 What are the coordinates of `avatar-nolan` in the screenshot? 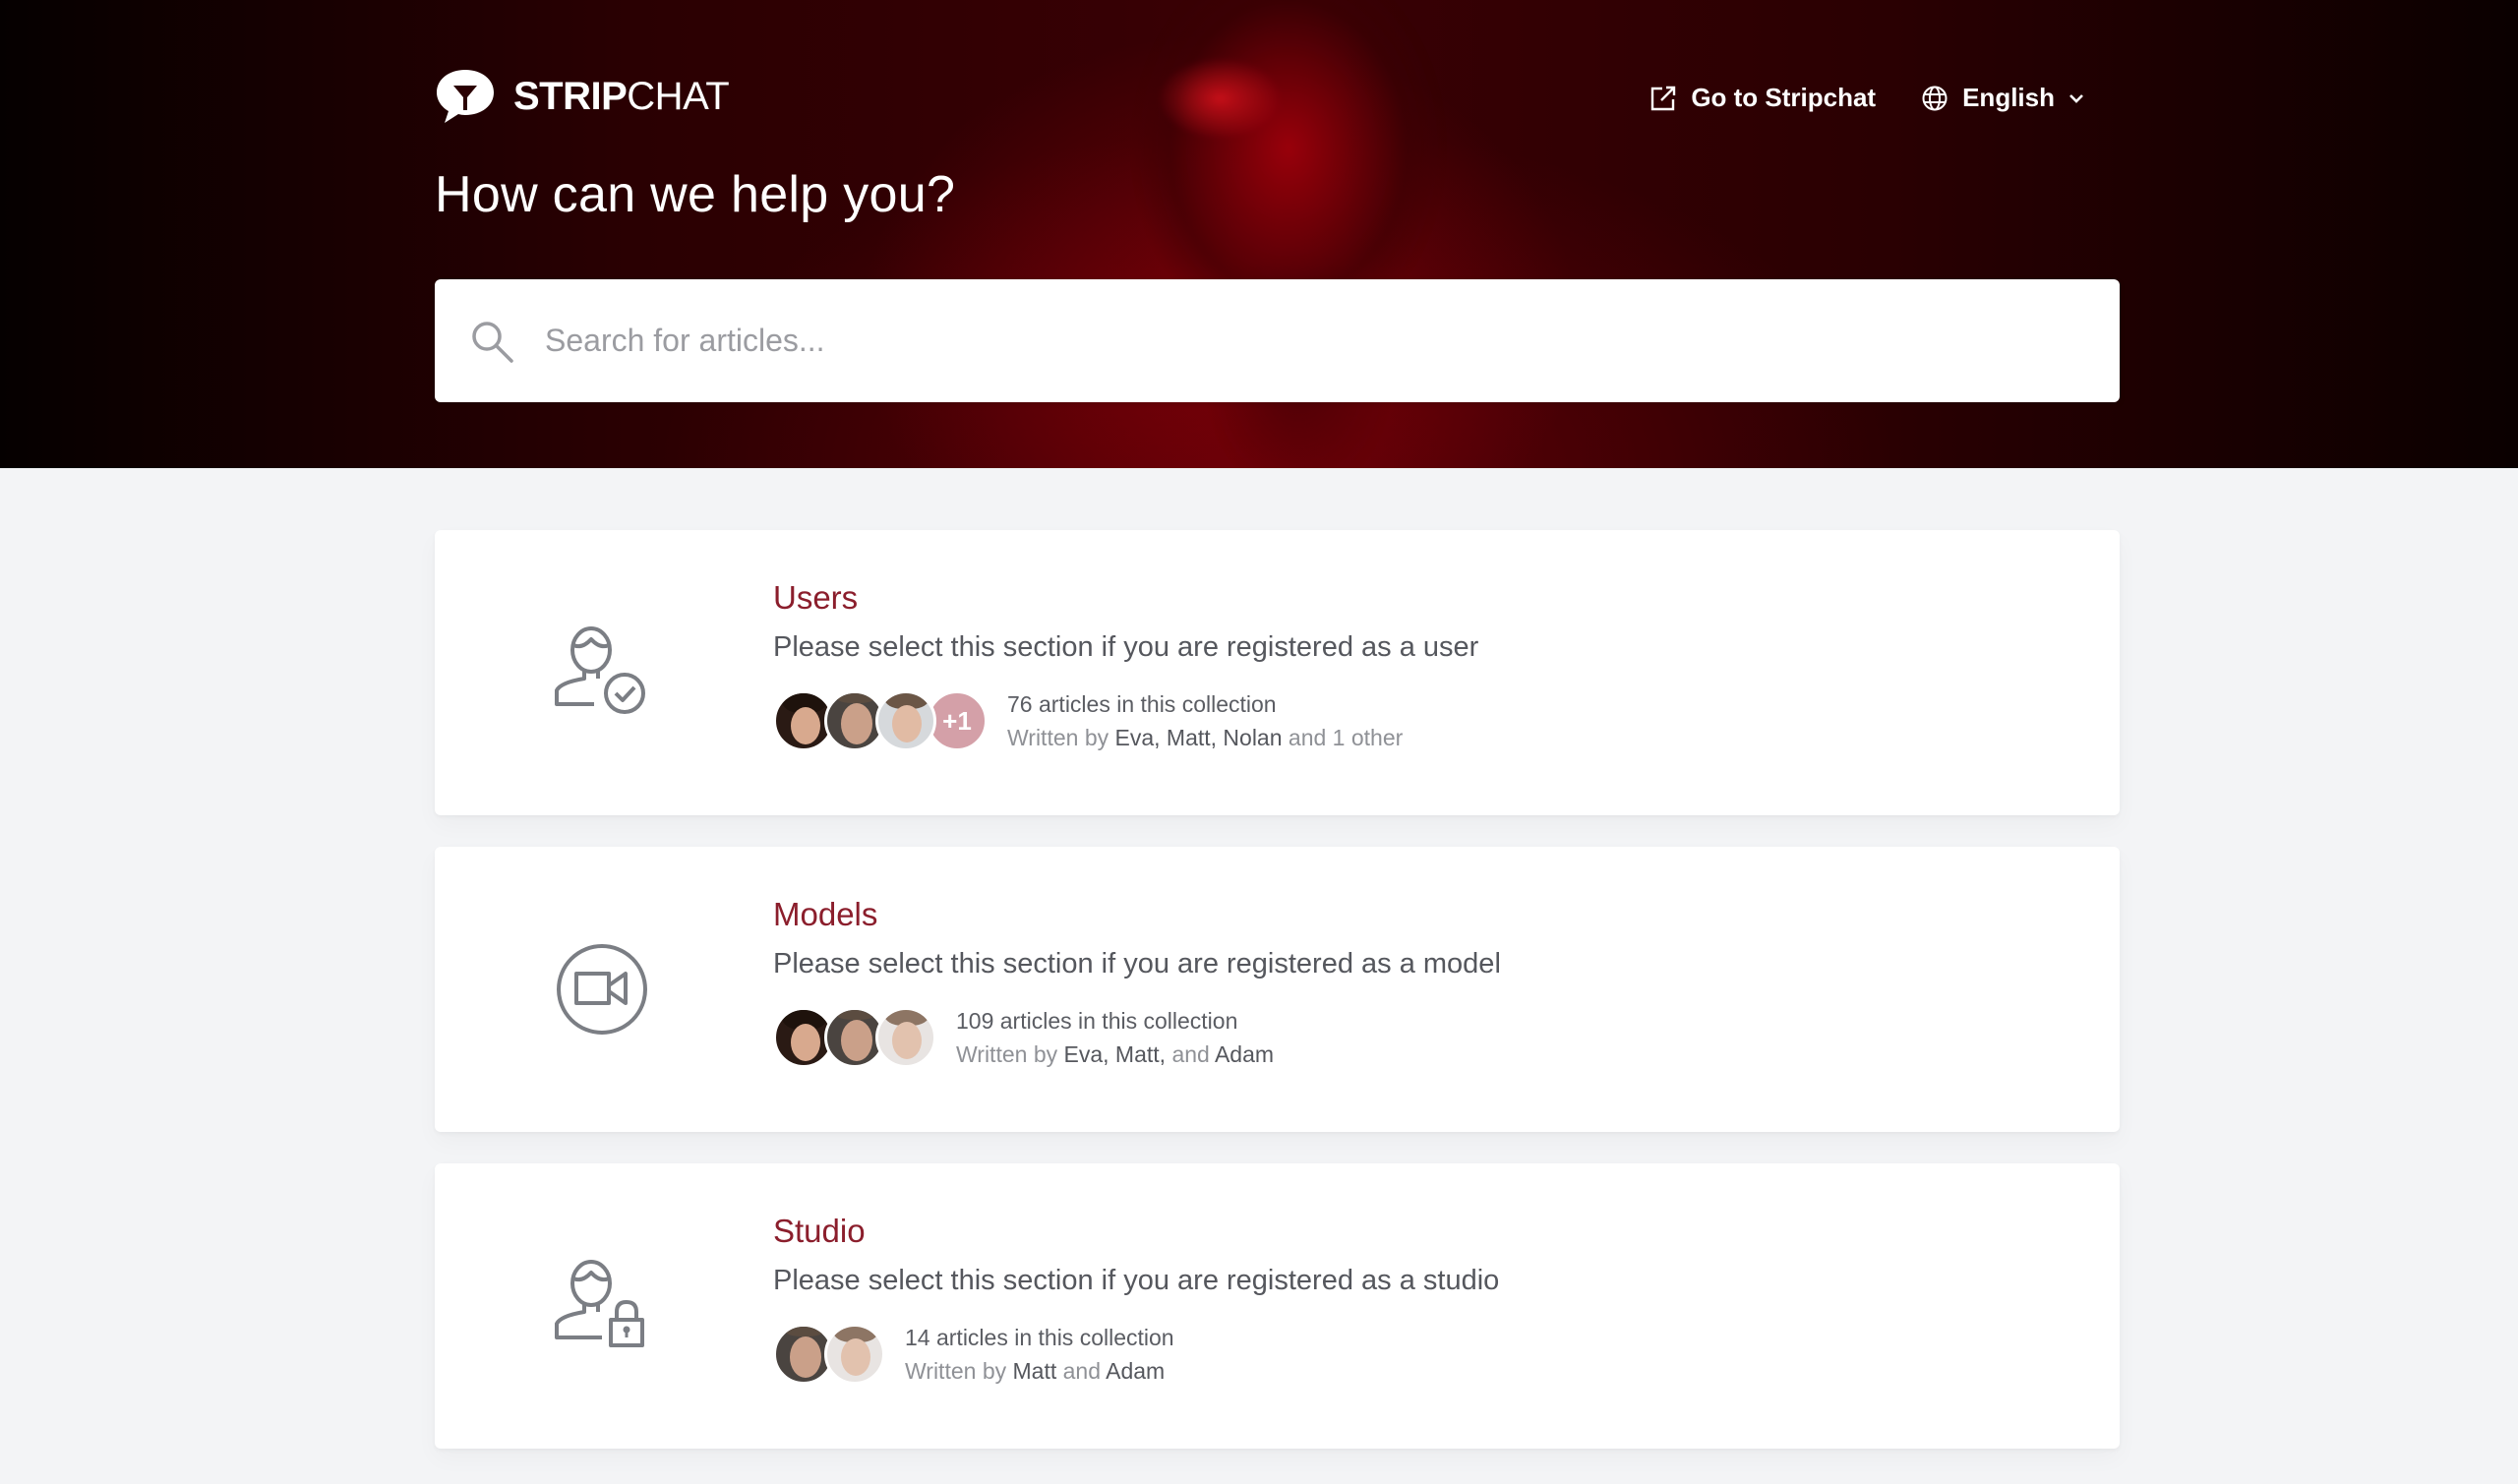 It's located at (905, 721).